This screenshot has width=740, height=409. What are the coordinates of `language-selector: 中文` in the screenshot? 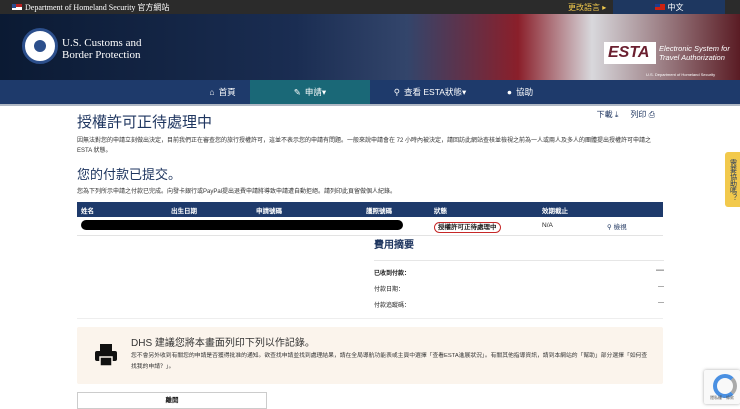 It's located at (669, 7).